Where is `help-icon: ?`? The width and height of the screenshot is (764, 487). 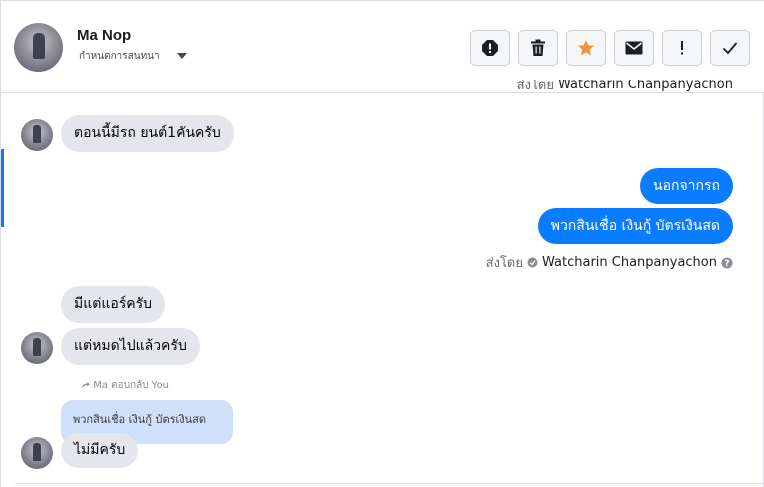
help-icon: ? is located at coordinates (727, 263).